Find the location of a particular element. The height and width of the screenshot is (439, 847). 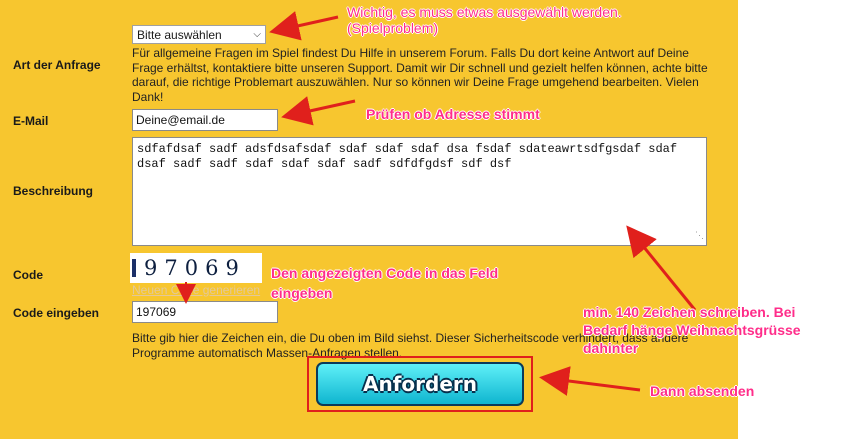

annotation-email: Prüfen ob Adresse stimmt is located at coordinates (453, 114).